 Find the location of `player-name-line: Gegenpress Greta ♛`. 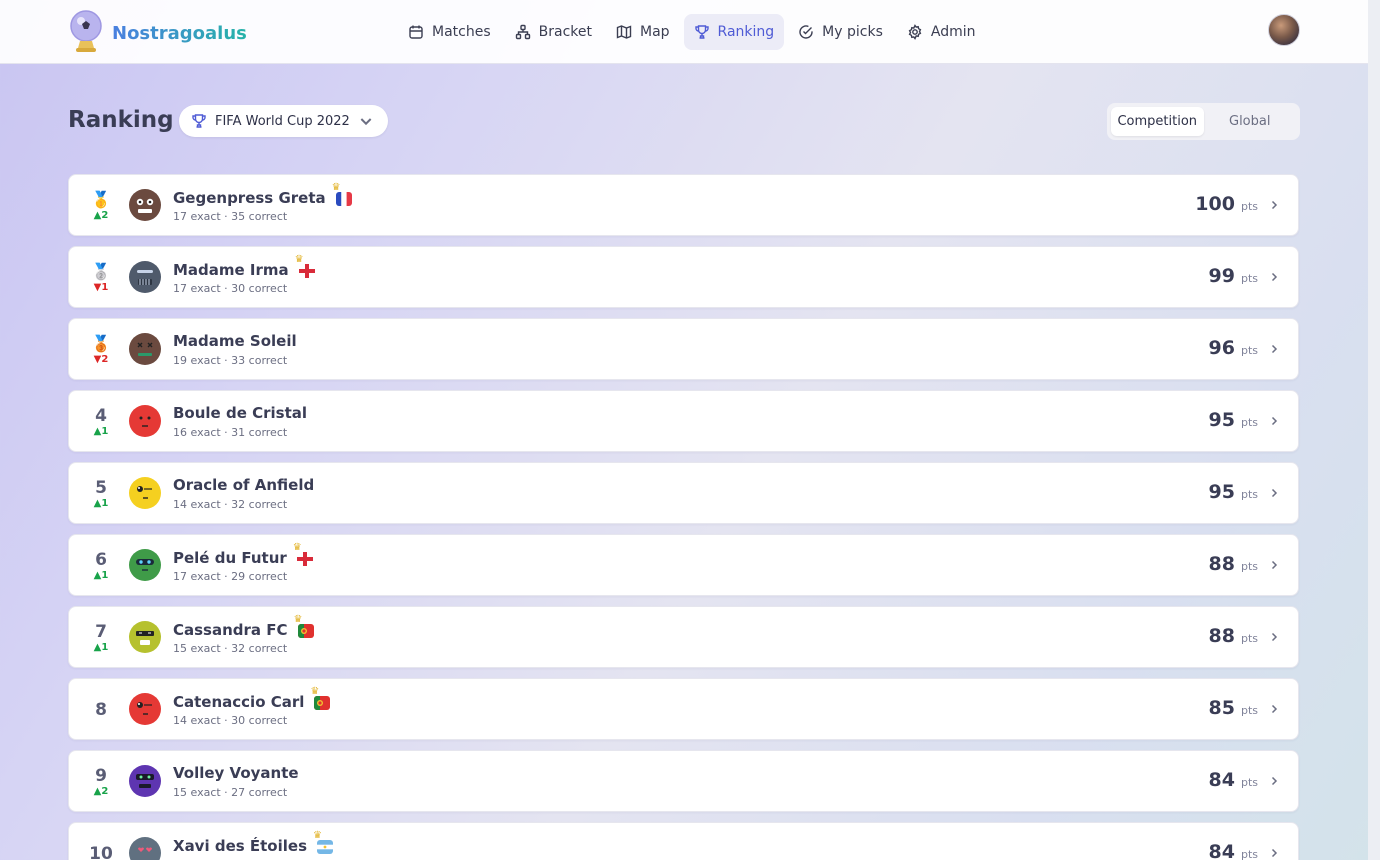

player-name-line: Gegenpress Greta ♛ is located at coordinates (264, 195).